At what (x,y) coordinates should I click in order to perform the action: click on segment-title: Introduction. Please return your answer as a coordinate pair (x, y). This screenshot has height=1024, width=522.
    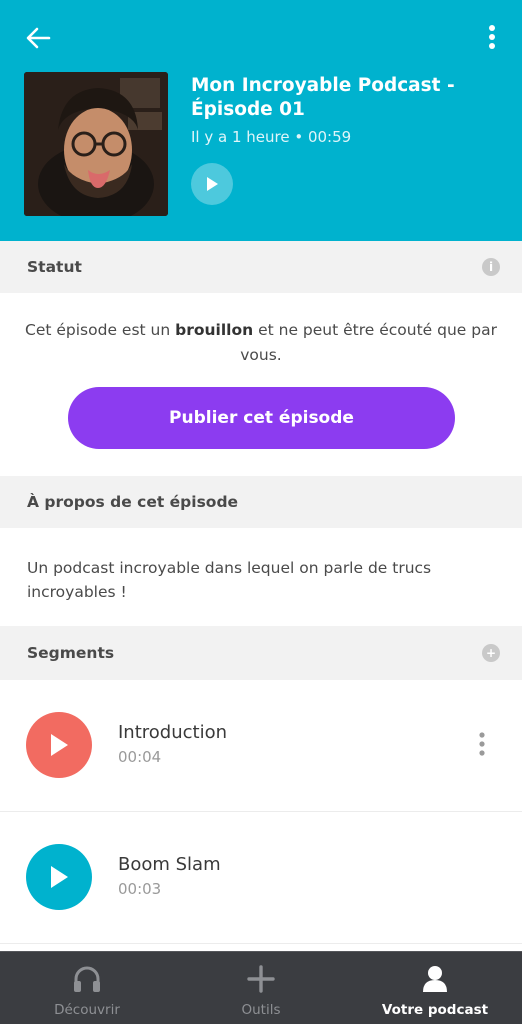
    Looking at the image, I should click on (173, 732).